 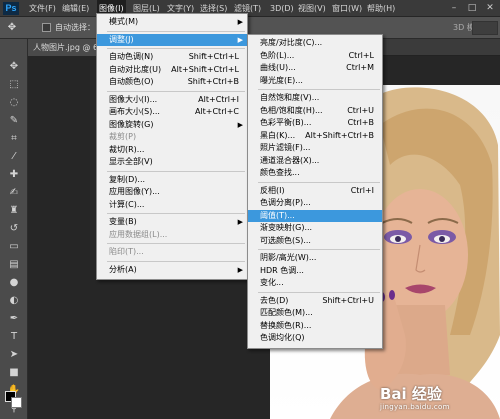 What do you see at coordinates (472, 8) in the screenshot?
I see `maximize-icon: □` at bounding box center [472, 8].